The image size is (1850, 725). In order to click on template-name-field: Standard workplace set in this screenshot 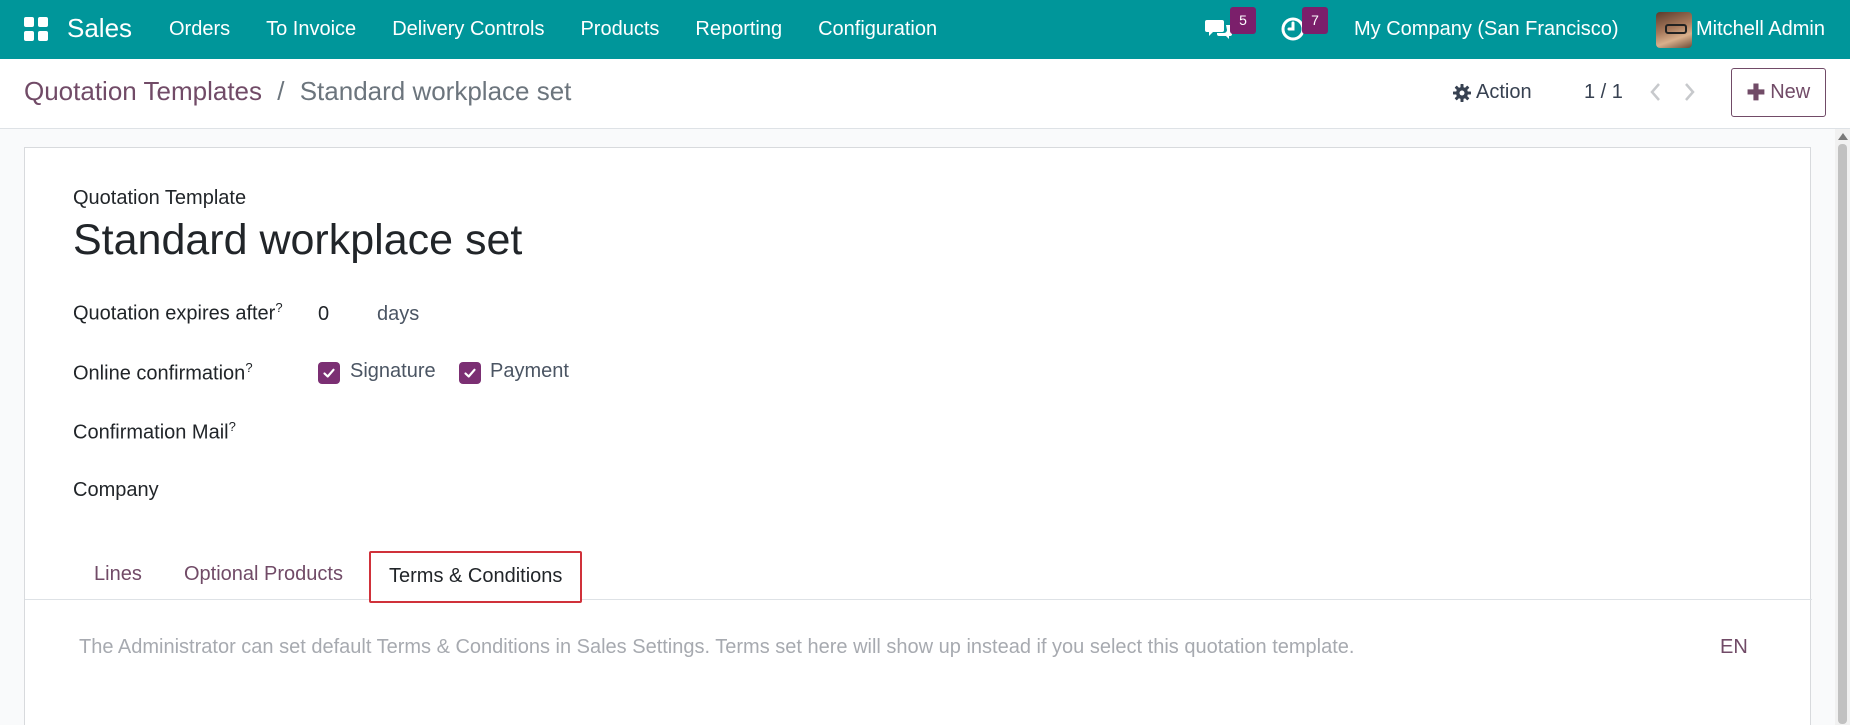, I will do `click(297, 240)`.